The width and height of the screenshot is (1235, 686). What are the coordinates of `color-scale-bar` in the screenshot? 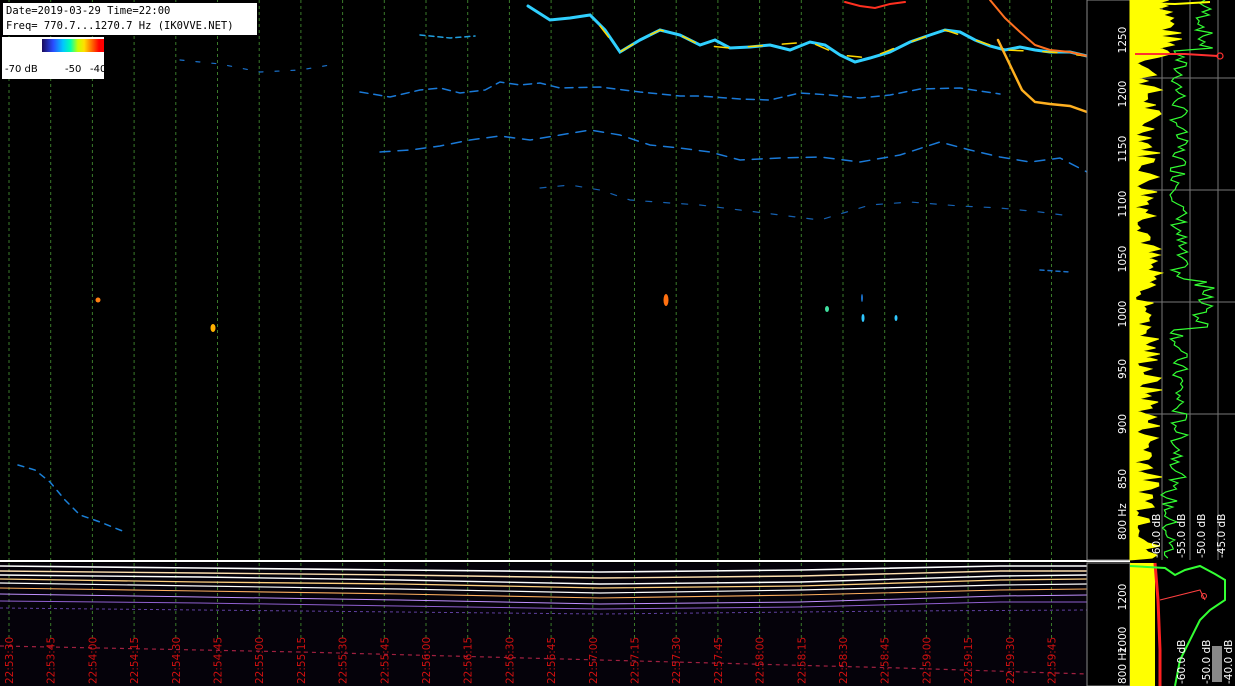 It's located at (73, 45).